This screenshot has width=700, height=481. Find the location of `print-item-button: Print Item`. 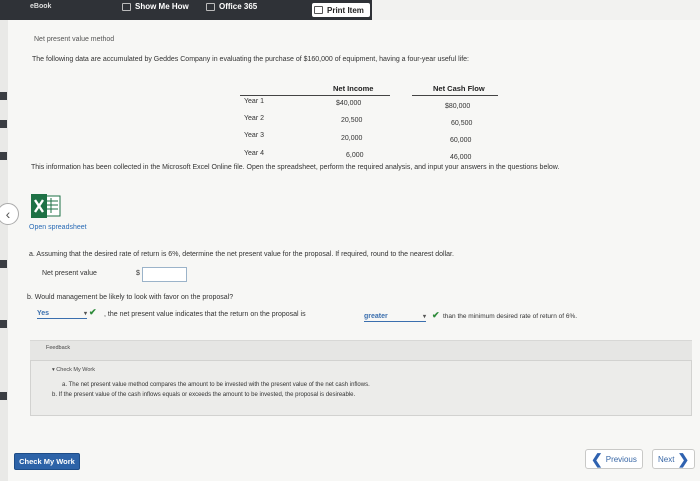

print-item-button: Print Item is located at coordinates (341, 10).